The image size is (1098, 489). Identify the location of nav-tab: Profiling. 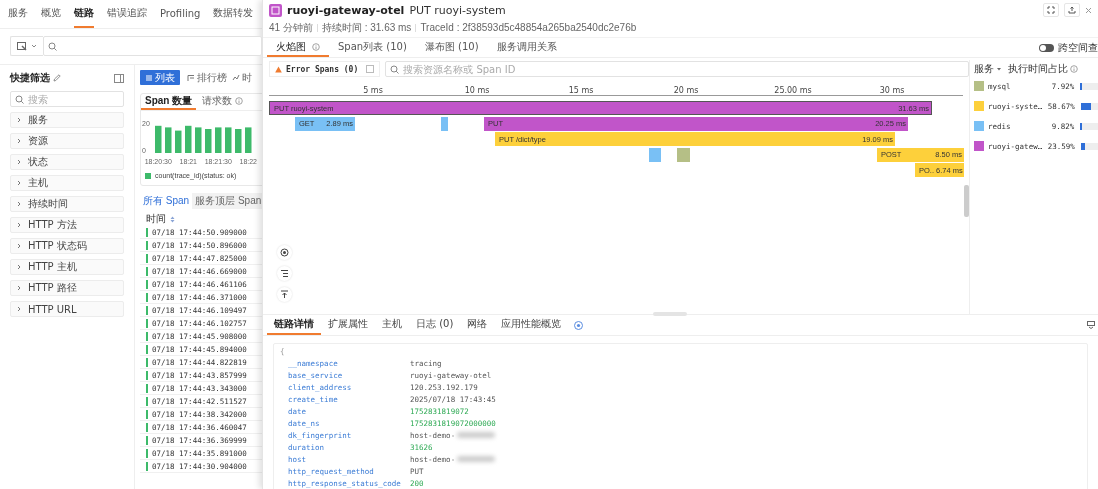
(180, 14).